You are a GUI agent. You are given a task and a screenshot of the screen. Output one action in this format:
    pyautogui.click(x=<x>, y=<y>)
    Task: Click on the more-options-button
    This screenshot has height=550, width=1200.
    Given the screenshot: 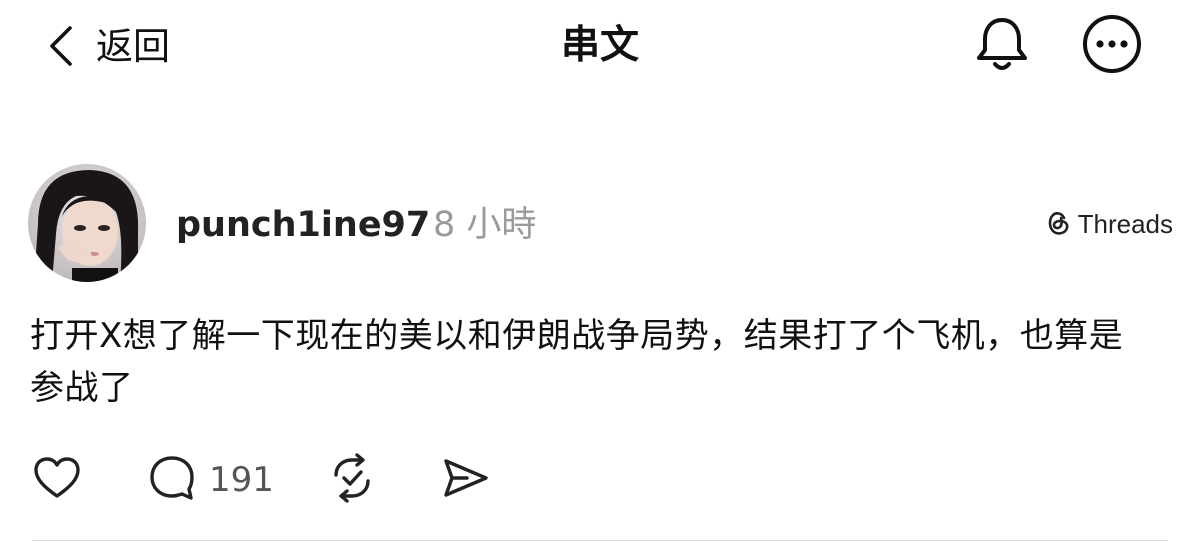 What is the action you would take?
    pyautogui.click(x=1112, y=46)
    